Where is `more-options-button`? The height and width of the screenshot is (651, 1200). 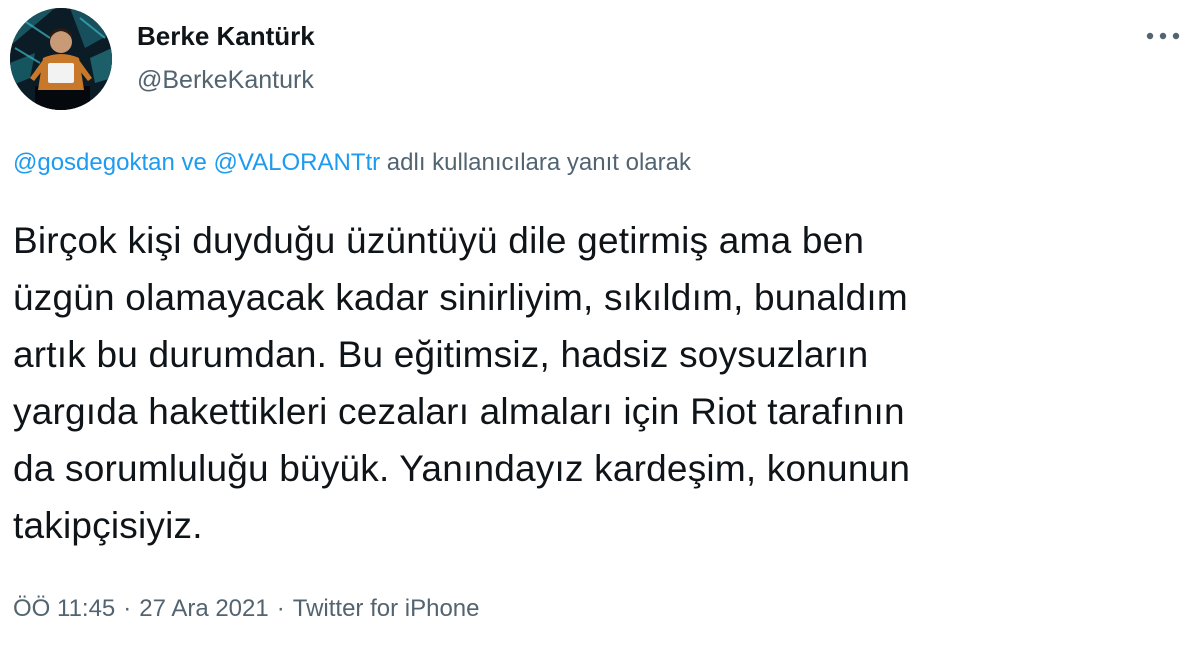
more-options-button is located at coordinates (1163, 36).